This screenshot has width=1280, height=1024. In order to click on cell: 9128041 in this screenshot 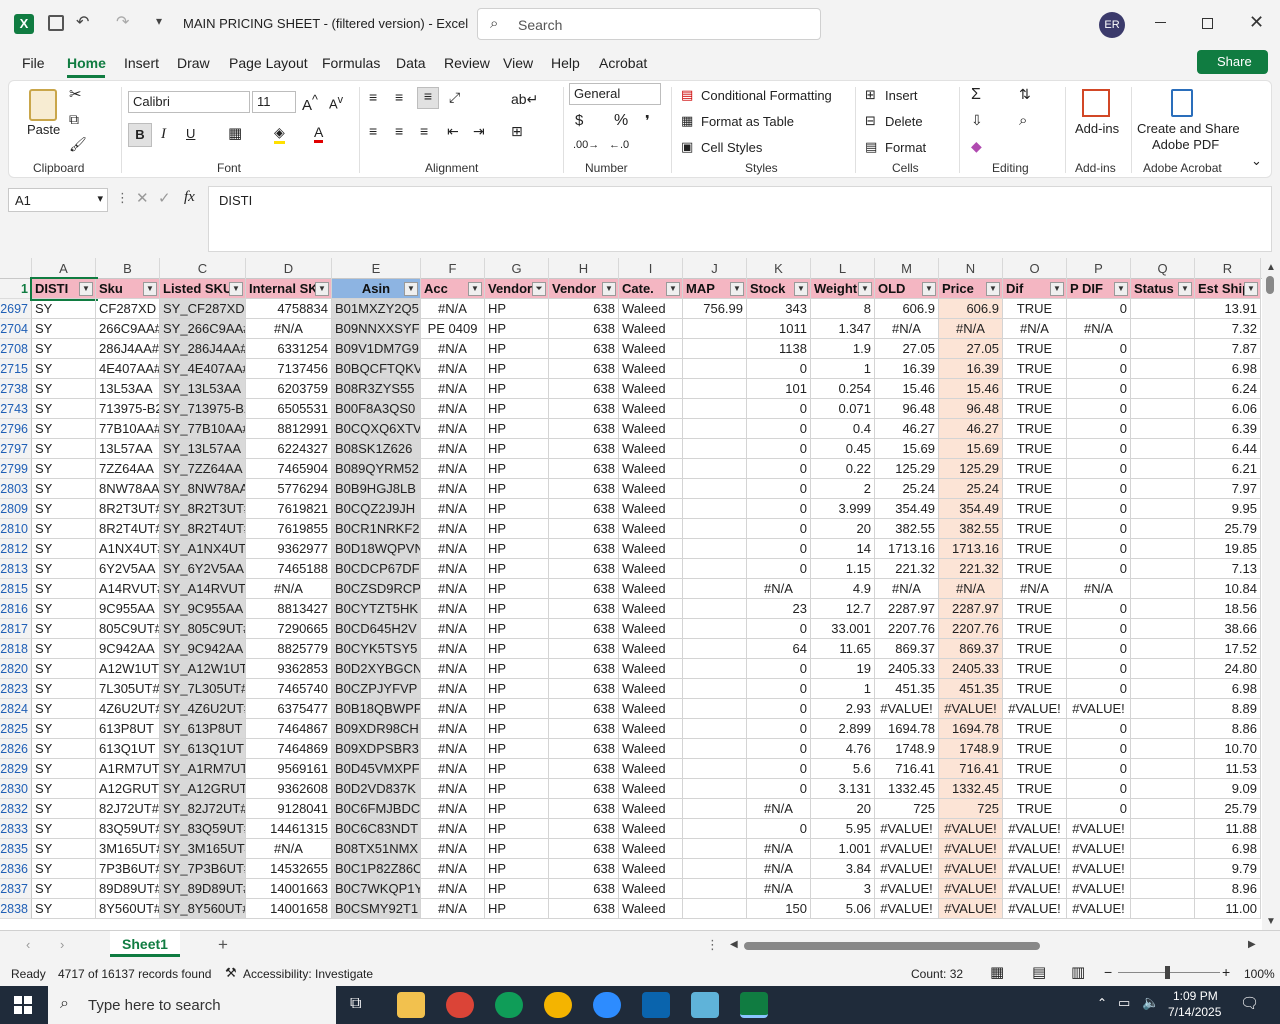, I will do `click(289, 809)`.